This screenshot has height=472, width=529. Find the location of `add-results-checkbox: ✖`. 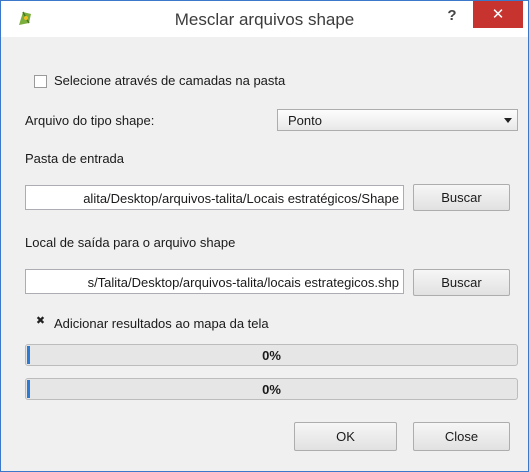

add-results-checkbox: ✖ is located at coordinates (40, 322).